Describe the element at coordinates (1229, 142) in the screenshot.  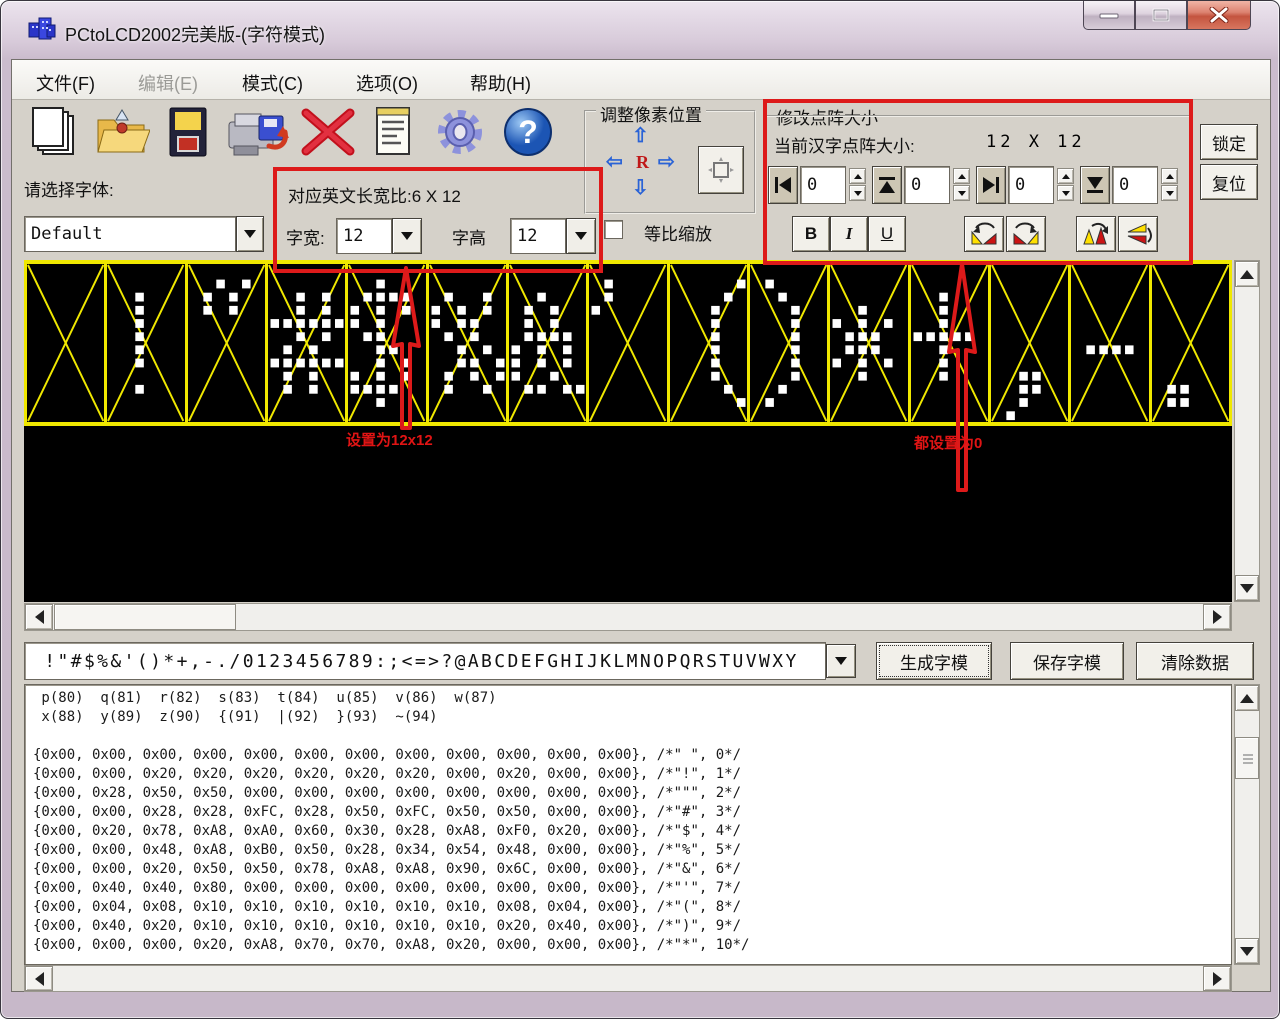
I see `lock-button: 锁定` at that location.